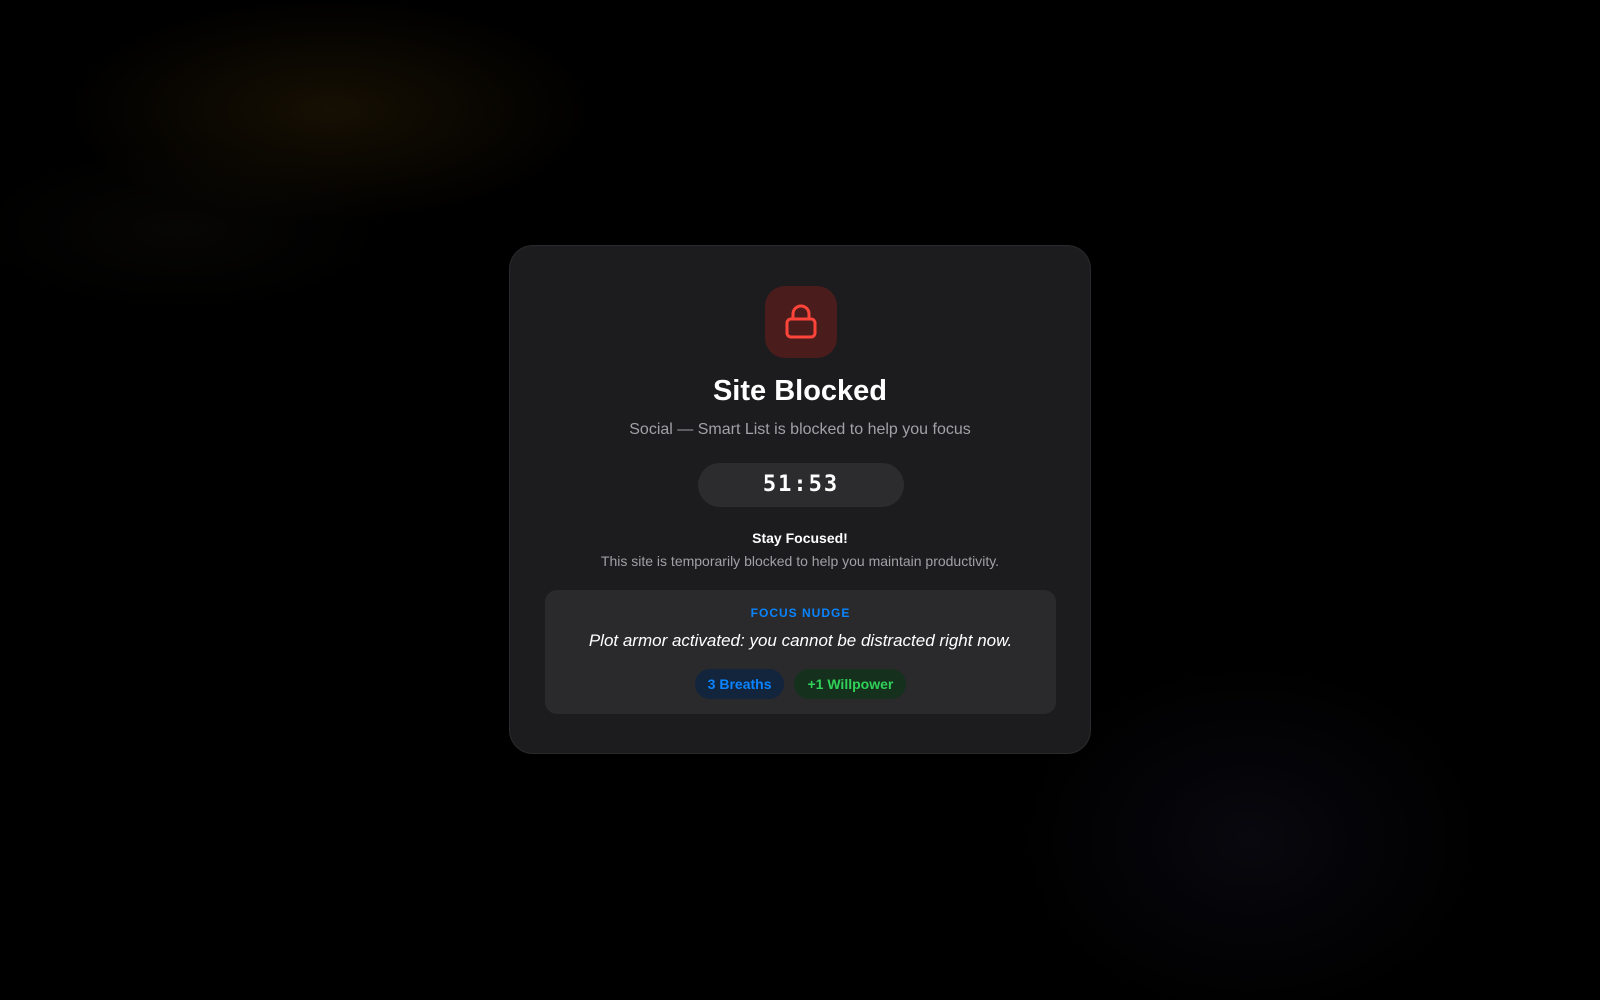 This screenshot has height=1000, width=1600. What do you see at coordinates (800, 613) in the screenshot?
I see `focus-nudge-label: FOCUS NUDGE` at bounding box center [800, 613].